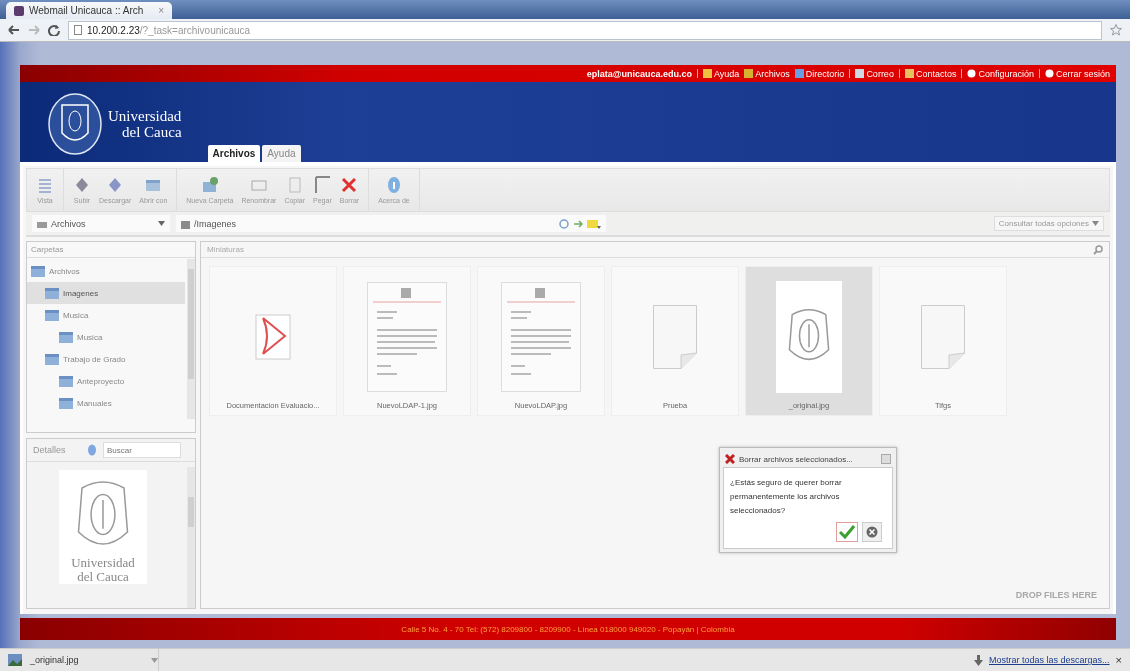 The height and width of the screenshot is (671, 1130). What do you see at coordinates (145, 116) in the screenshot?
I see `logo-text: Universidad` at bounding box center [145, 116].